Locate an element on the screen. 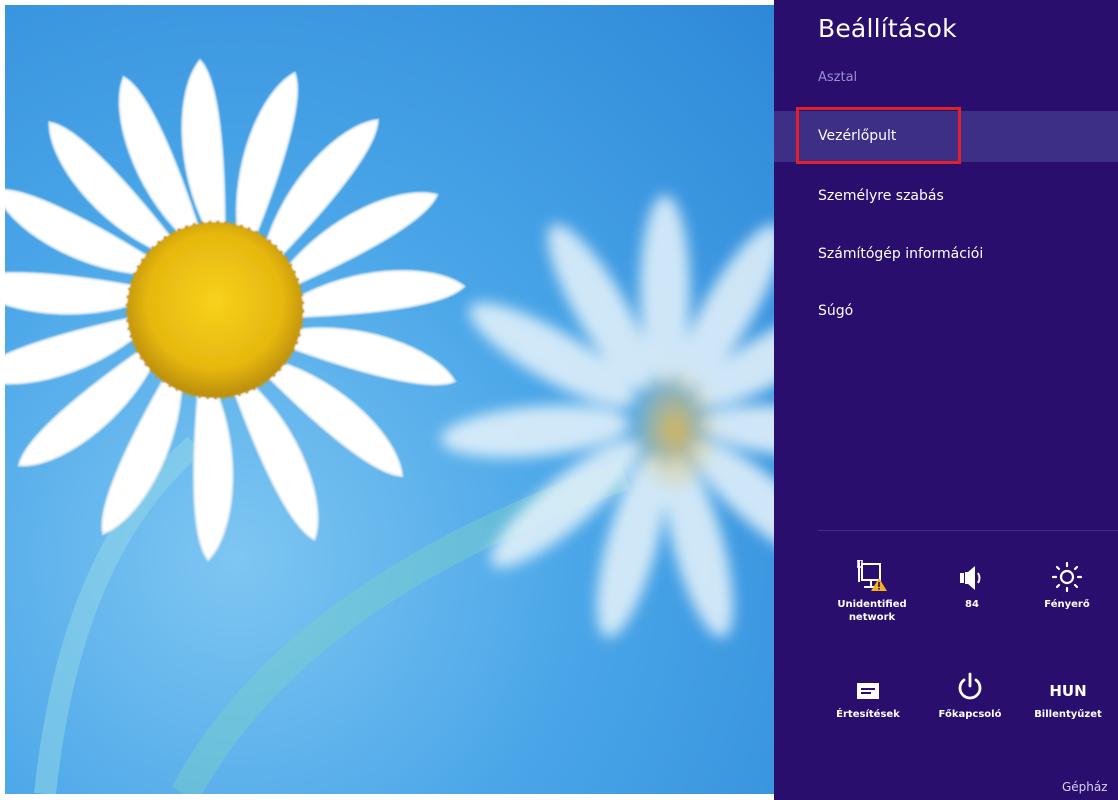  keyboard-icon: HUN is located at coordinates (1068, 691).